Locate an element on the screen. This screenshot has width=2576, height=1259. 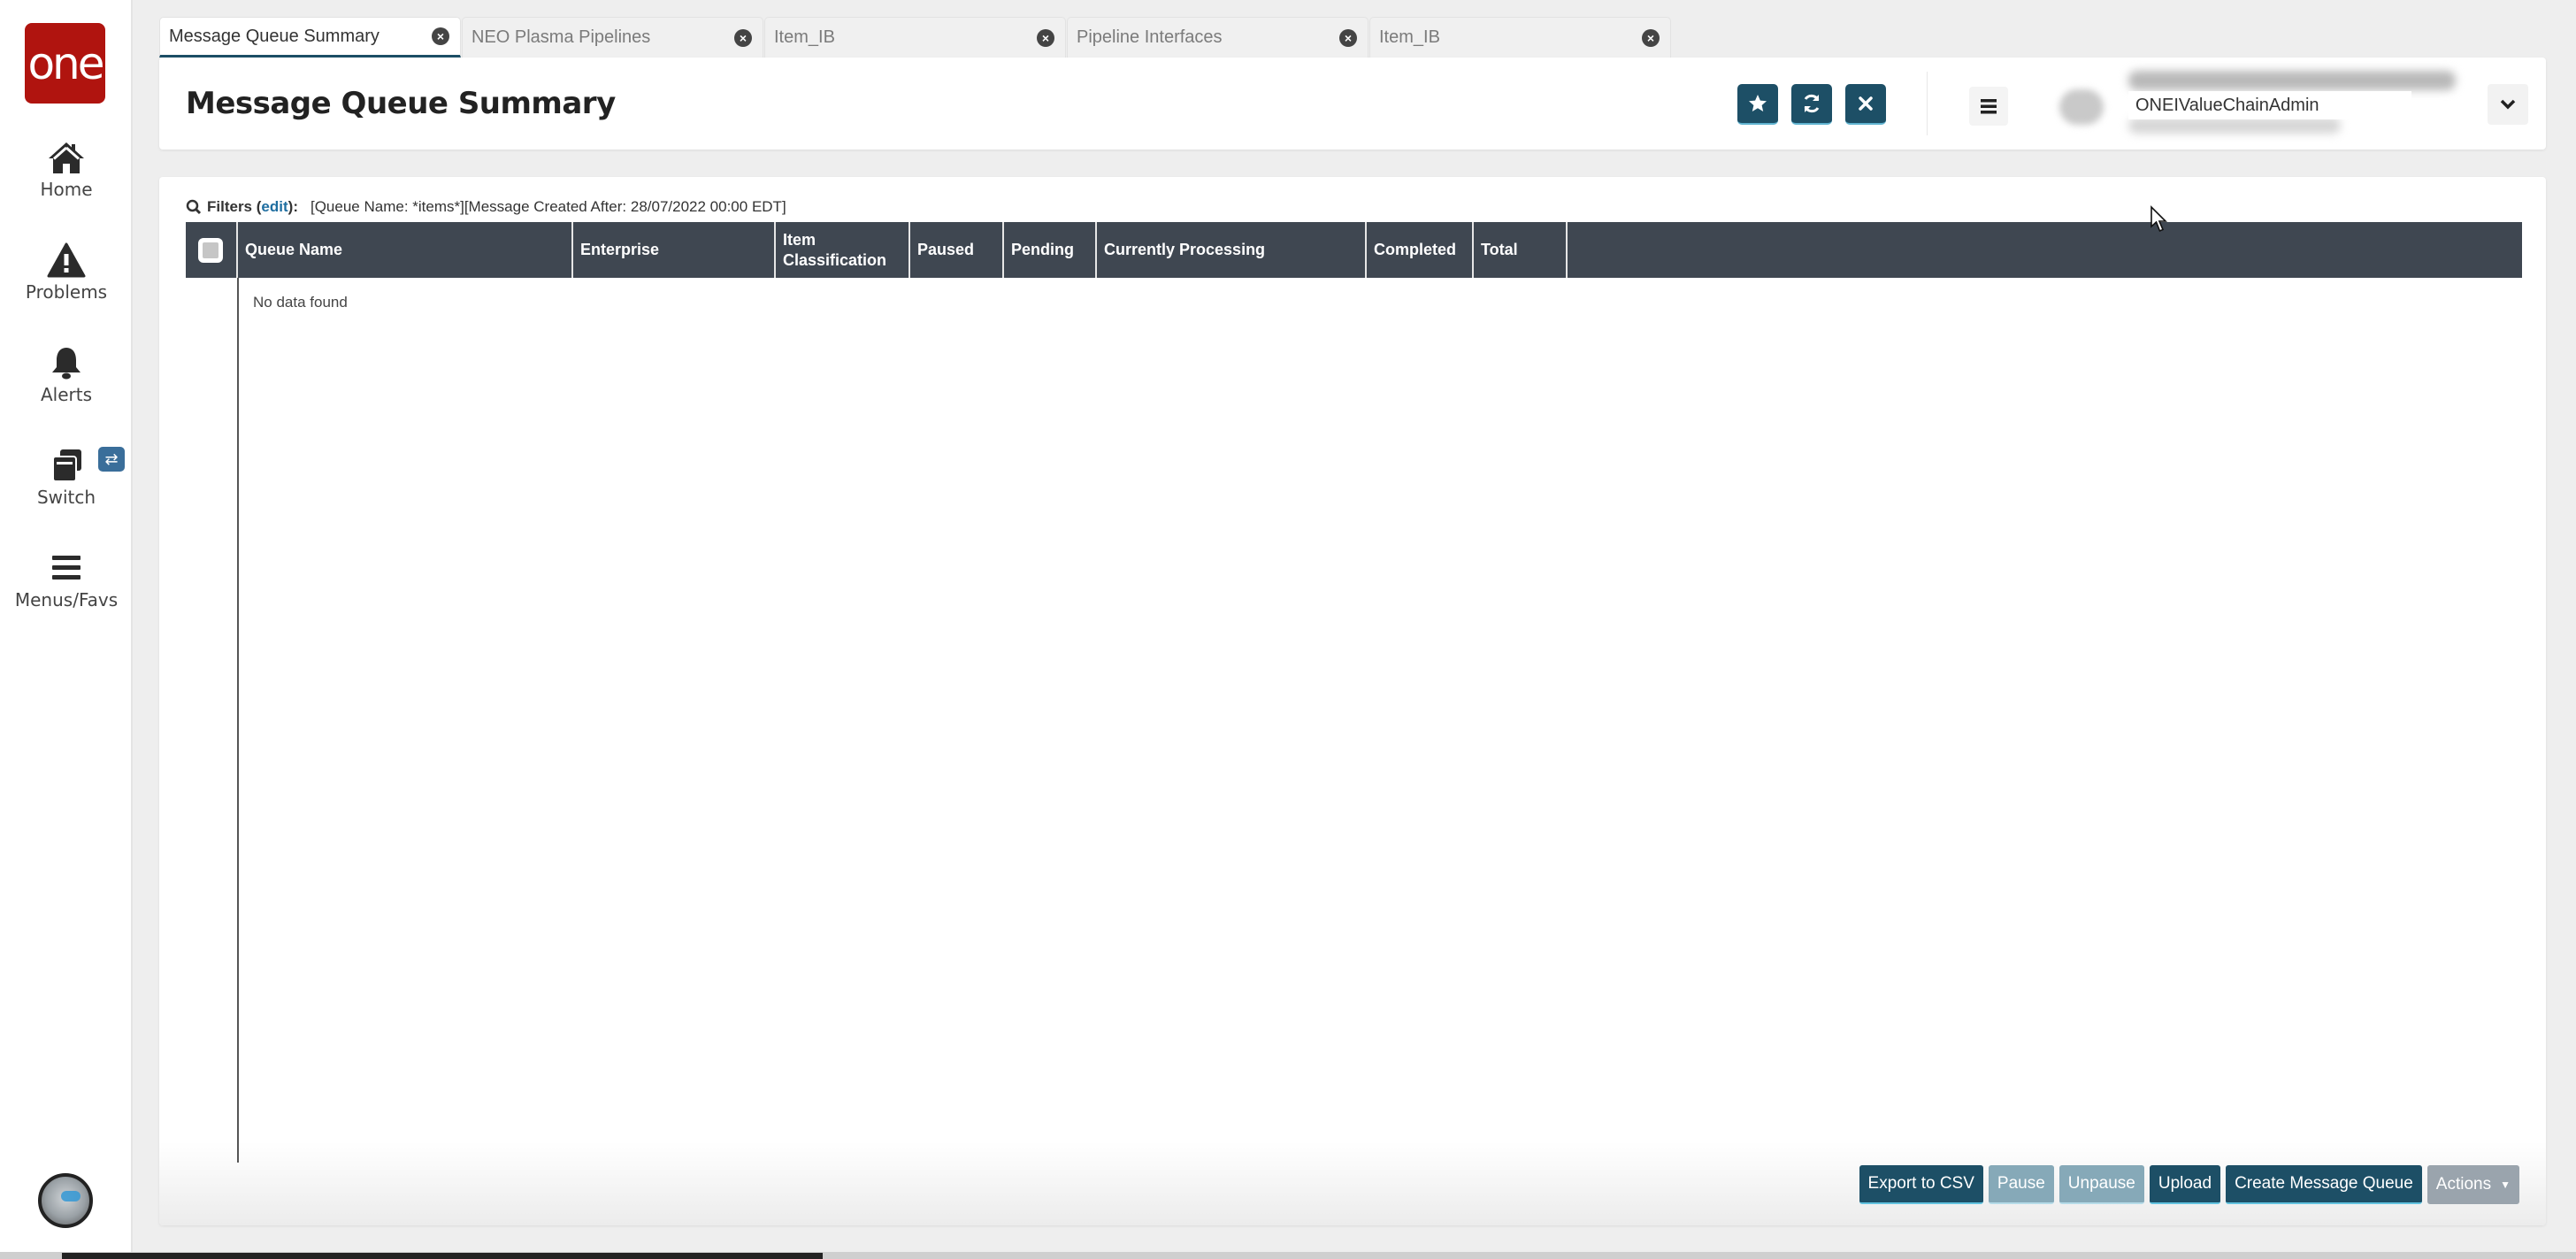
one-logo: one is located at coordinates (65, 63).